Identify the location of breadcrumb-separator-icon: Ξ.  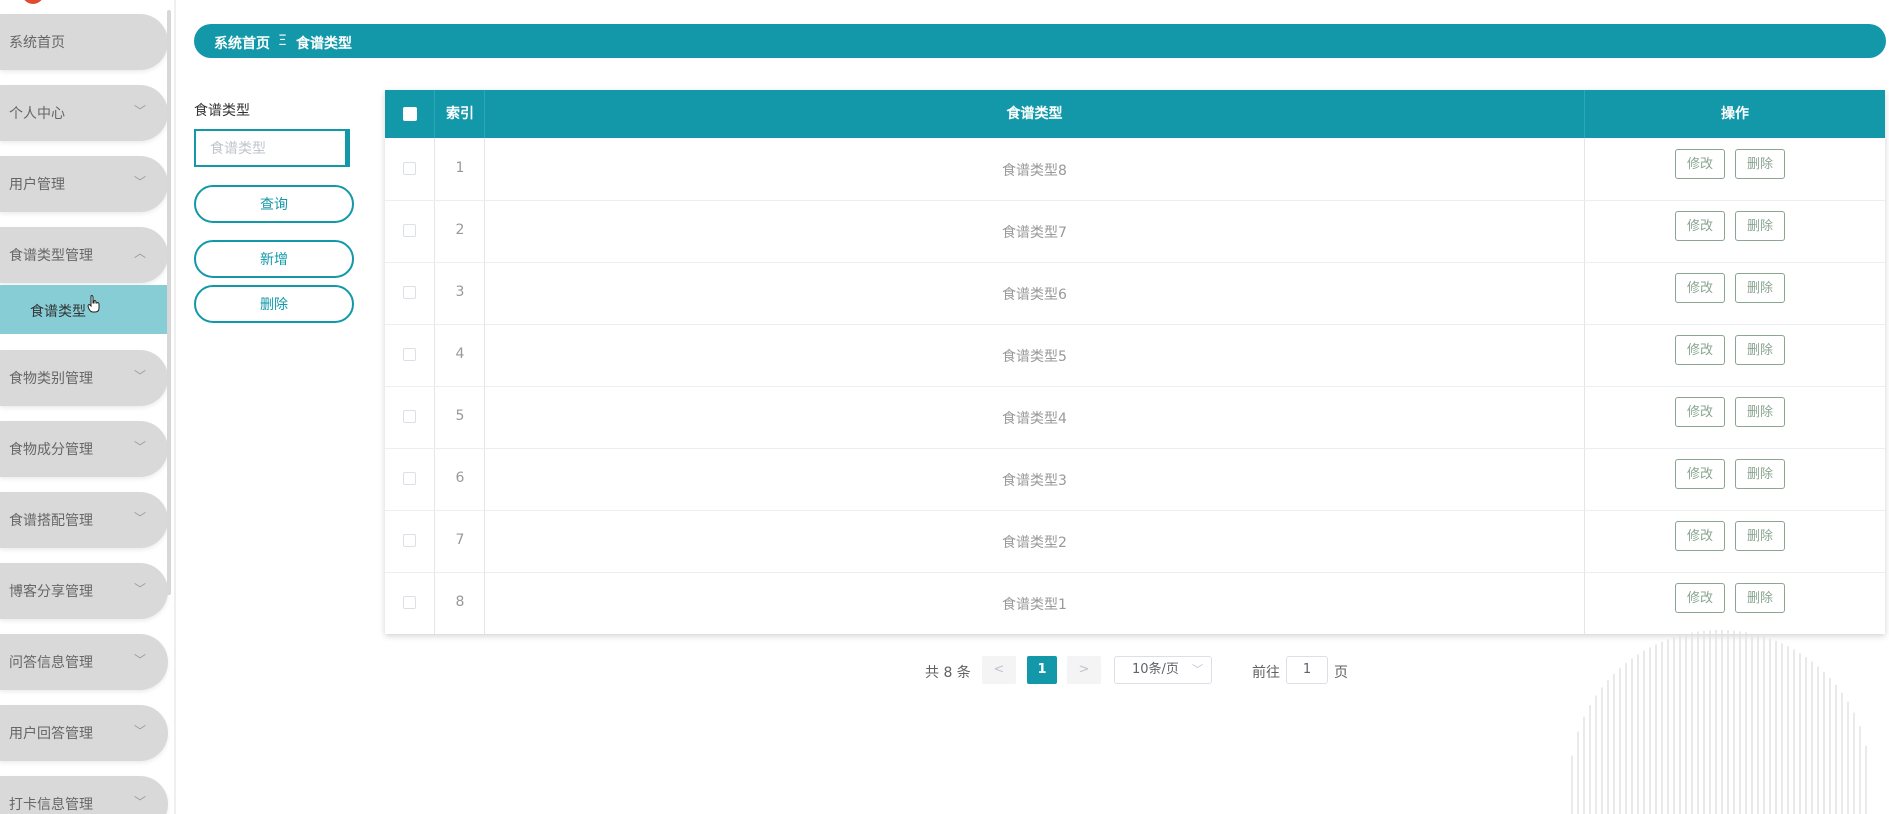
(282, 41).